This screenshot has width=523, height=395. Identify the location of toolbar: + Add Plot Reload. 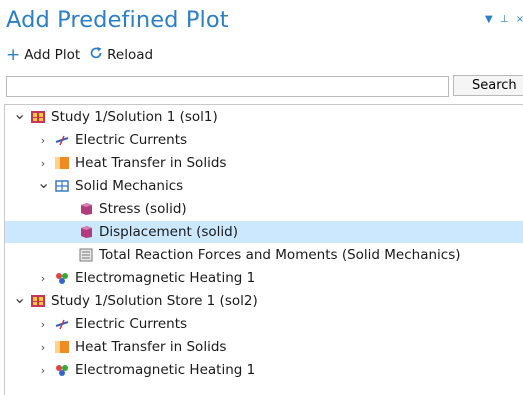
(79, 55).